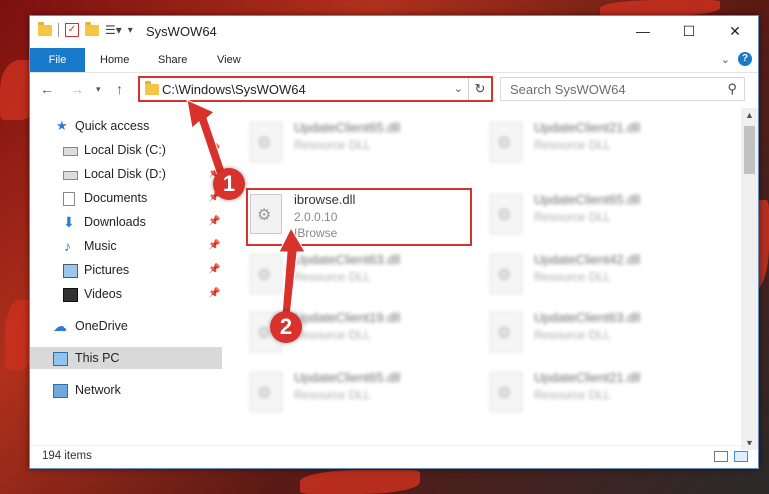  I want to click on scrollbar-thumb, so click(749, 150).